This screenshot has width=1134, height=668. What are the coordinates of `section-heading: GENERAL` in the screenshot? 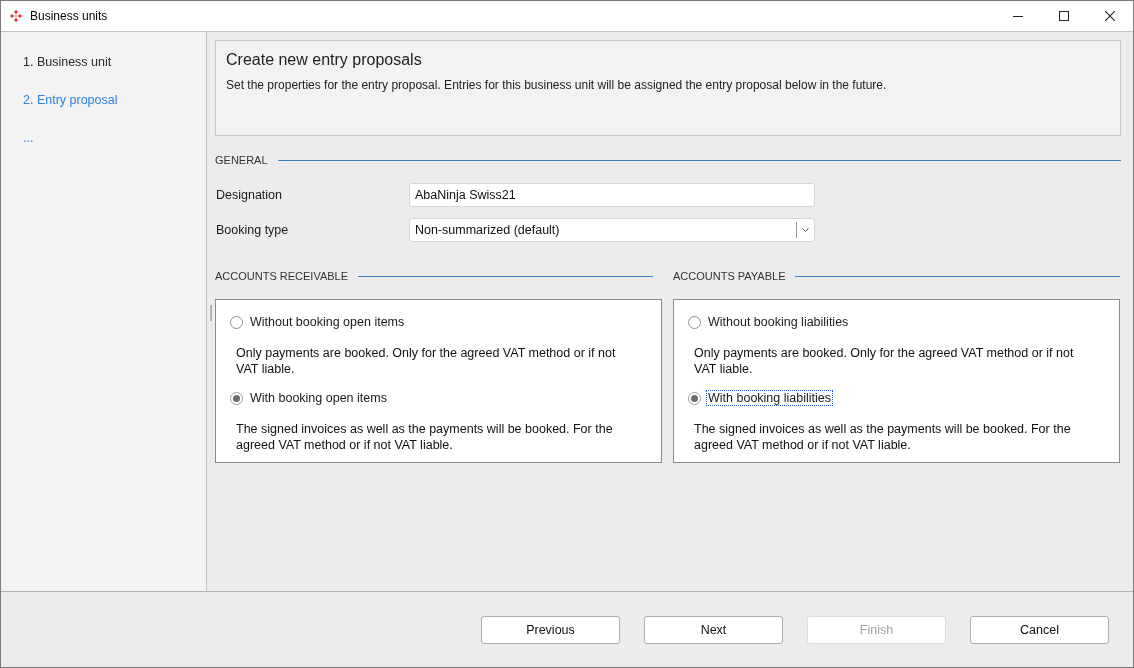 It's located at (242, 160).